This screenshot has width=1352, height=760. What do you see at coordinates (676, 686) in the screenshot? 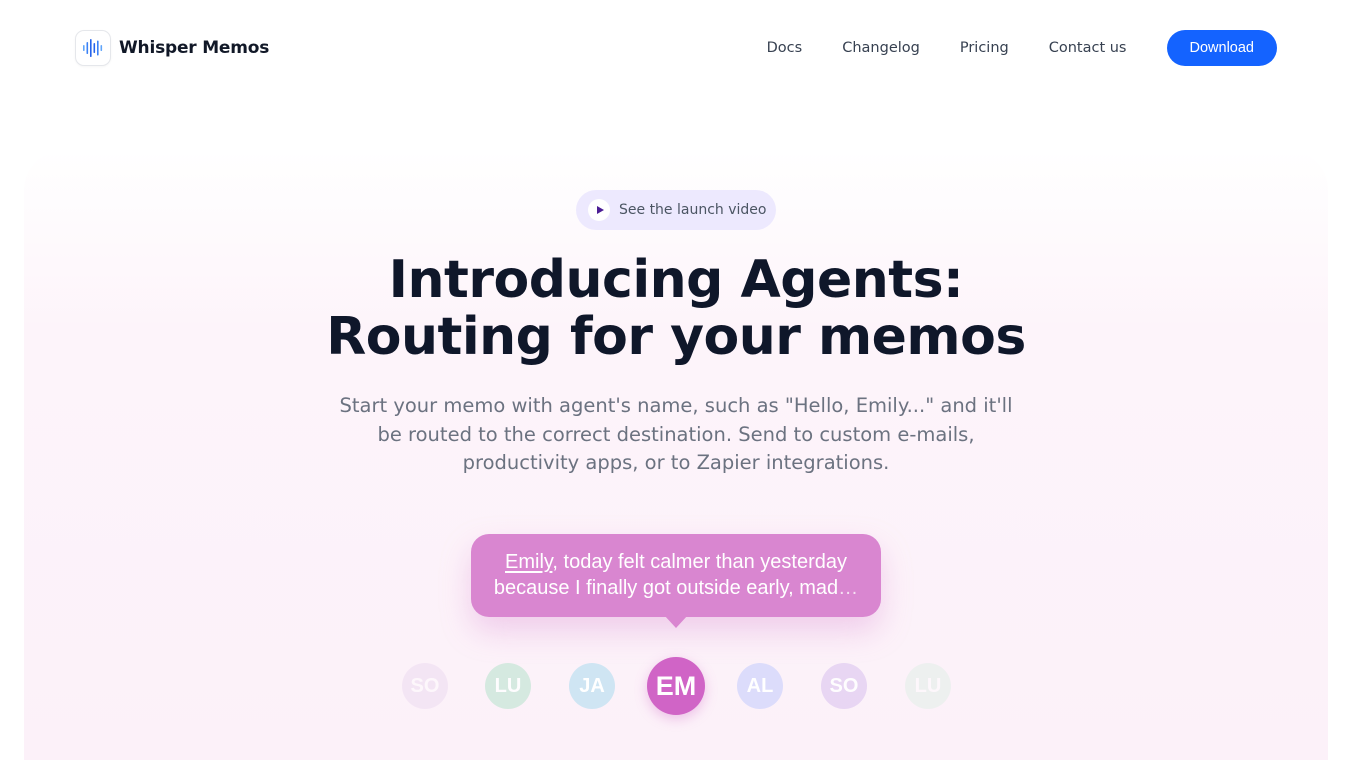
I see `agent-avatar-em-active: EM` at bounding box center [676, 686].